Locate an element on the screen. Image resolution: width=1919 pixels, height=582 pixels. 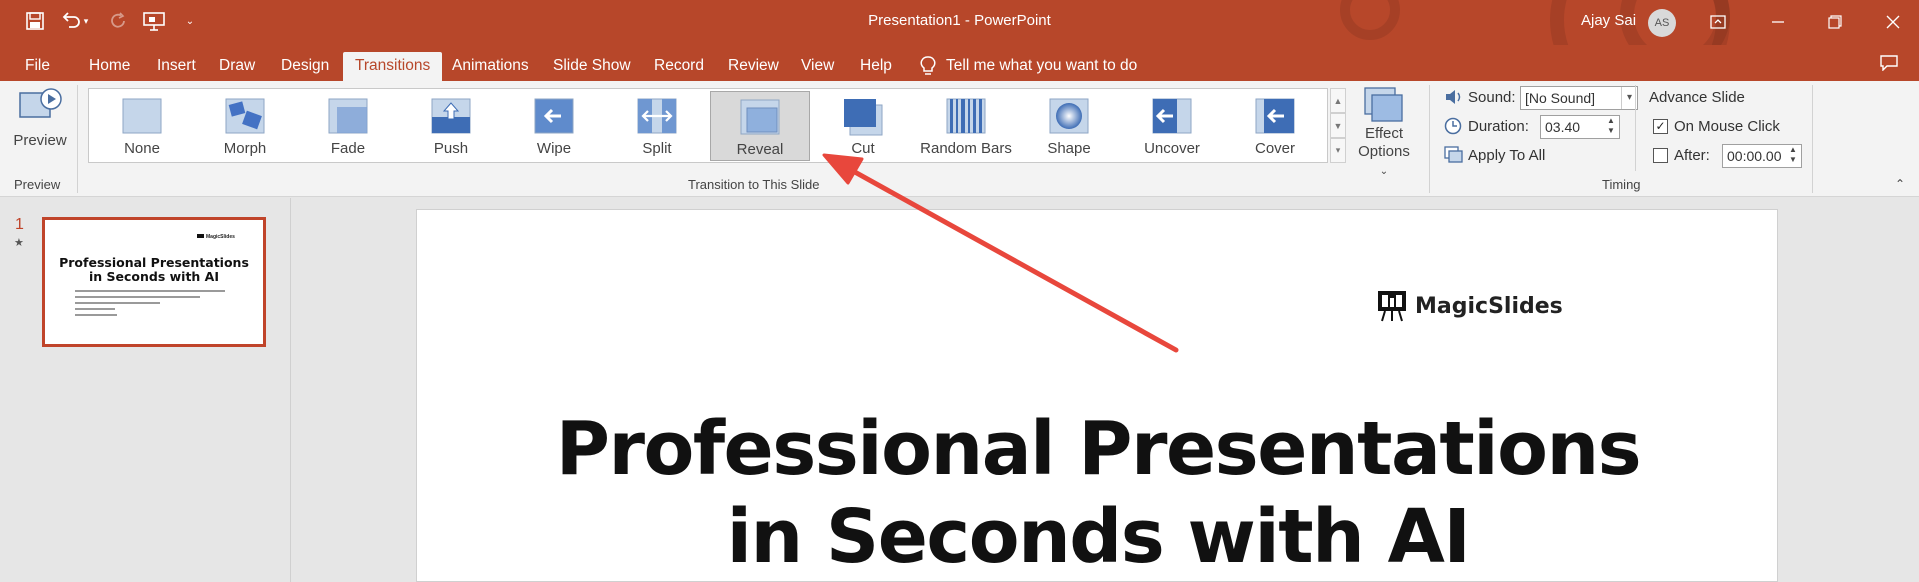
tell-me-text: Tell me what you want to do is located at coordinates (1042, 65).